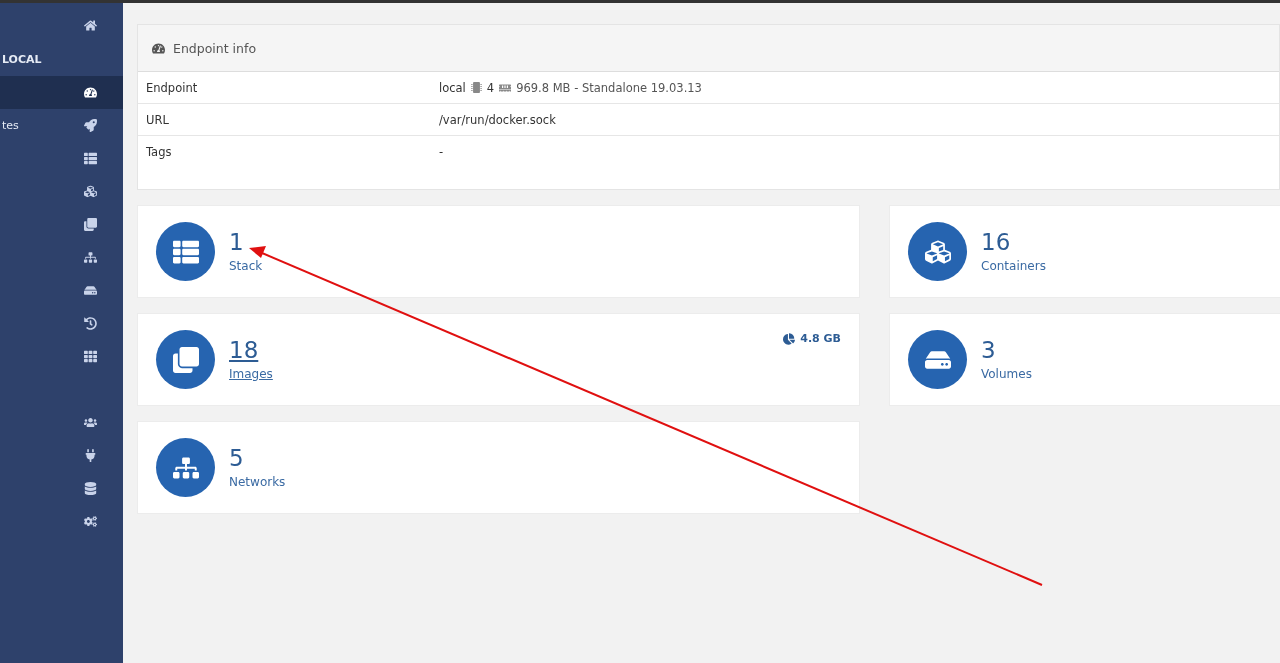 This screenshot has height=663, width=1280. What do you see at coordinates (90, 290) in the screenshot?
I see `drive-icon` at bounding box center [90, 290].